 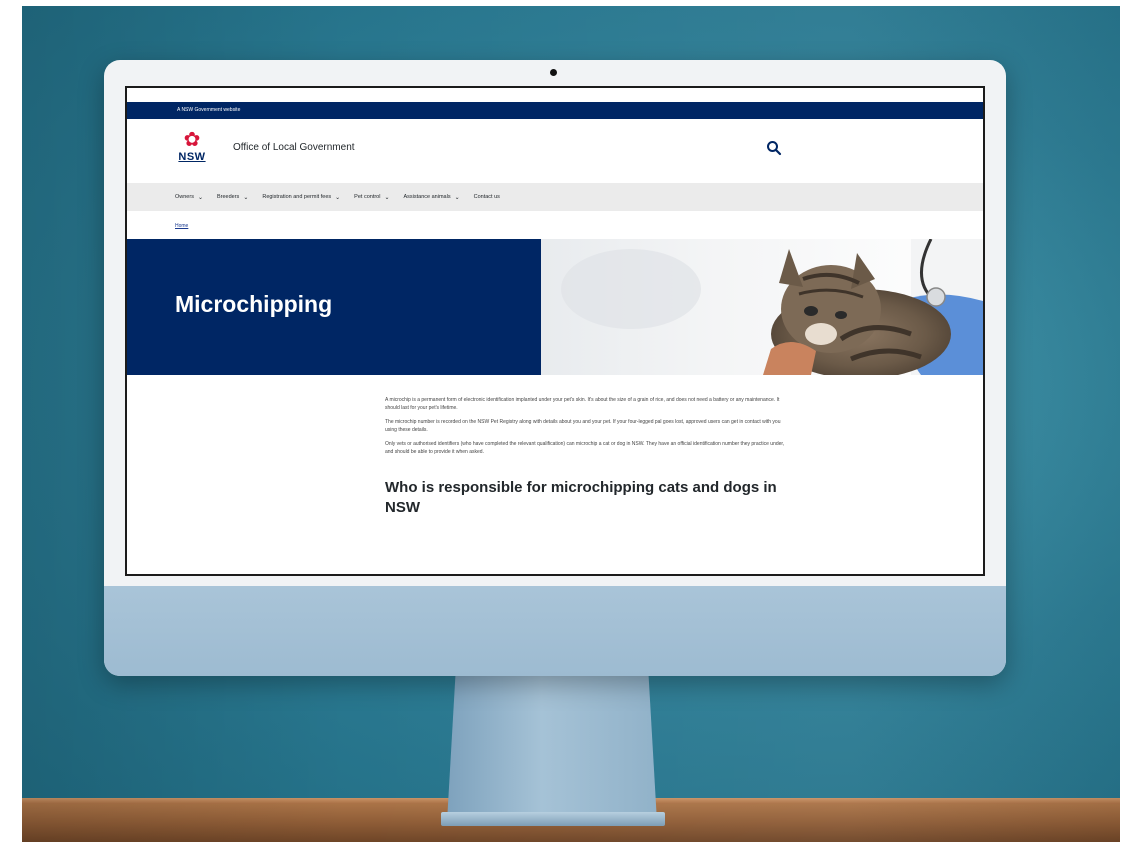 What do you see at coordinates (427, 197) in the screenshot?
I see `nav-item-label: Assistance animals` at bounding box center [427, 197].